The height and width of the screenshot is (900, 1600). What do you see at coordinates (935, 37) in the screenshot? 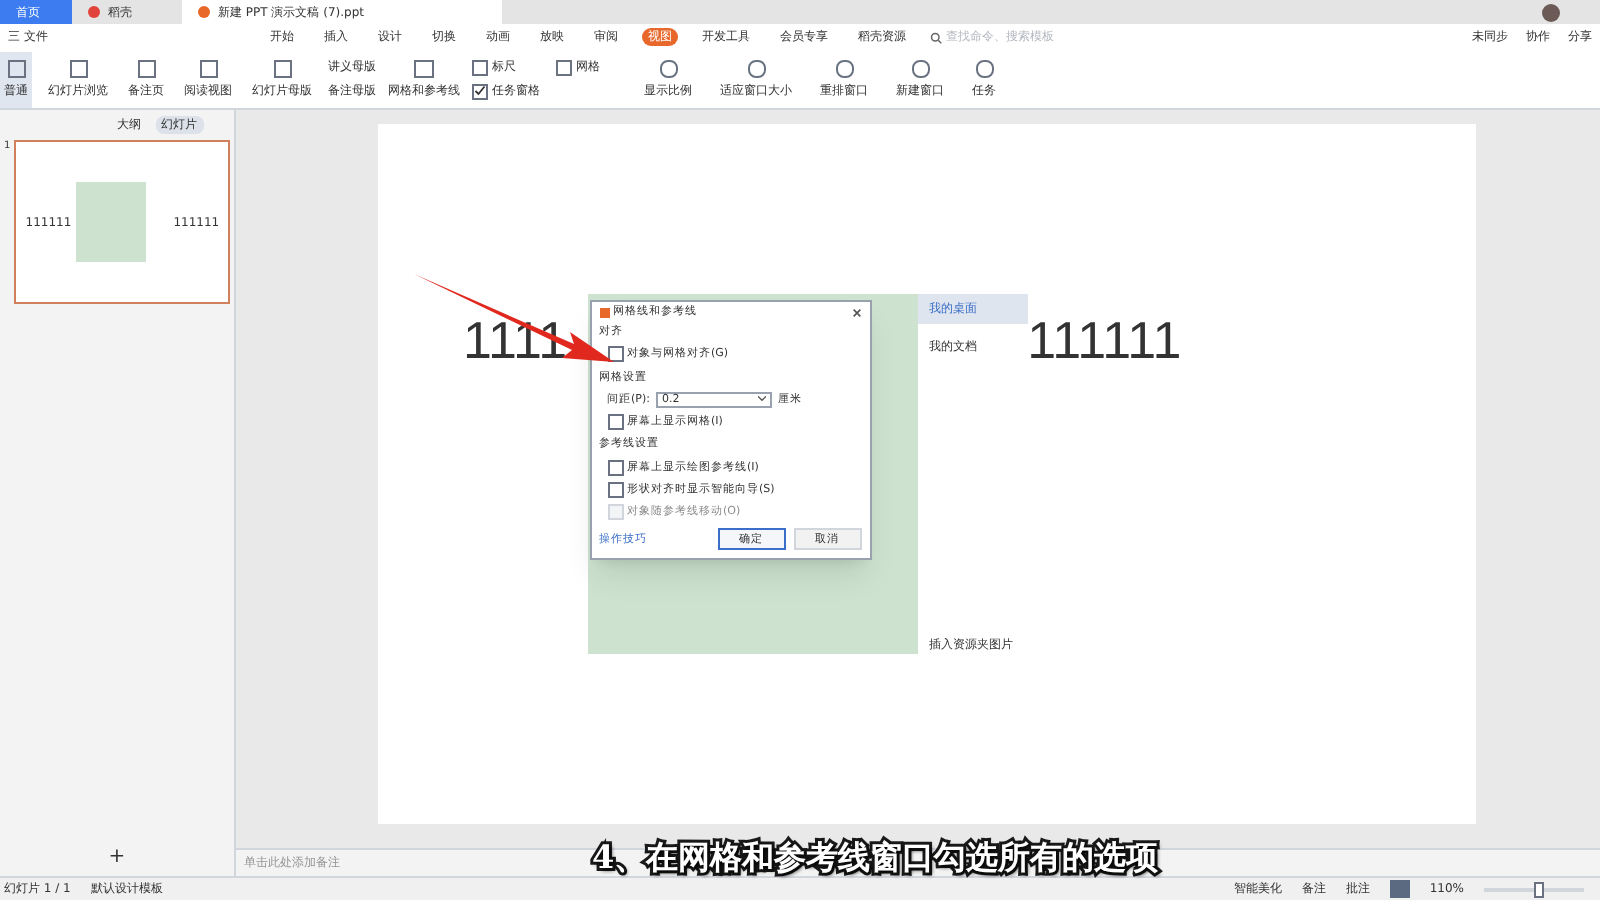
I see `search-icon` at bounding box center [935, 37].